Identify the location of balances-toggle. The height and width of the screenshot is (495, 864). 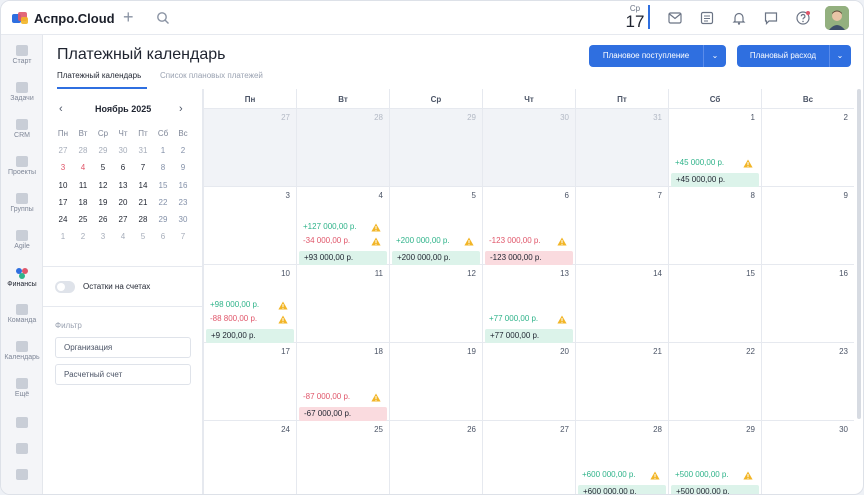
(65, 287).